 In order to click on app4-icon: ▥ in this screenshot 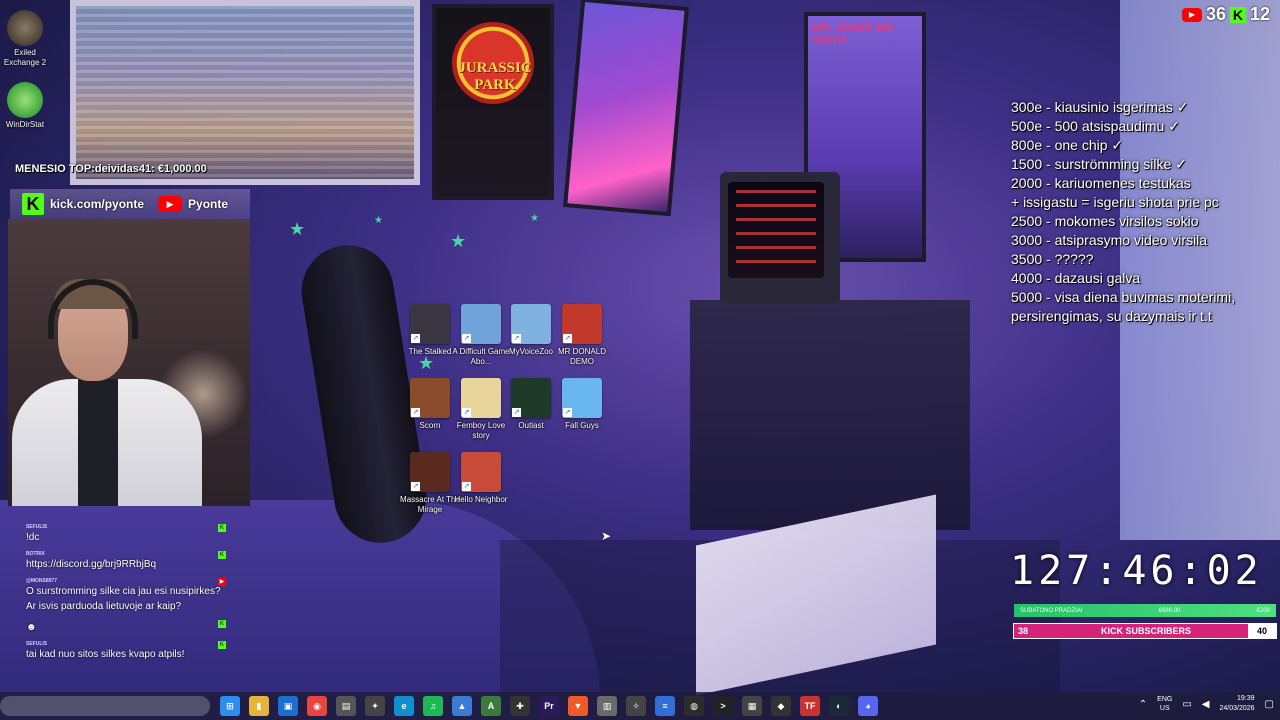, I will do `click(607, 706)`.